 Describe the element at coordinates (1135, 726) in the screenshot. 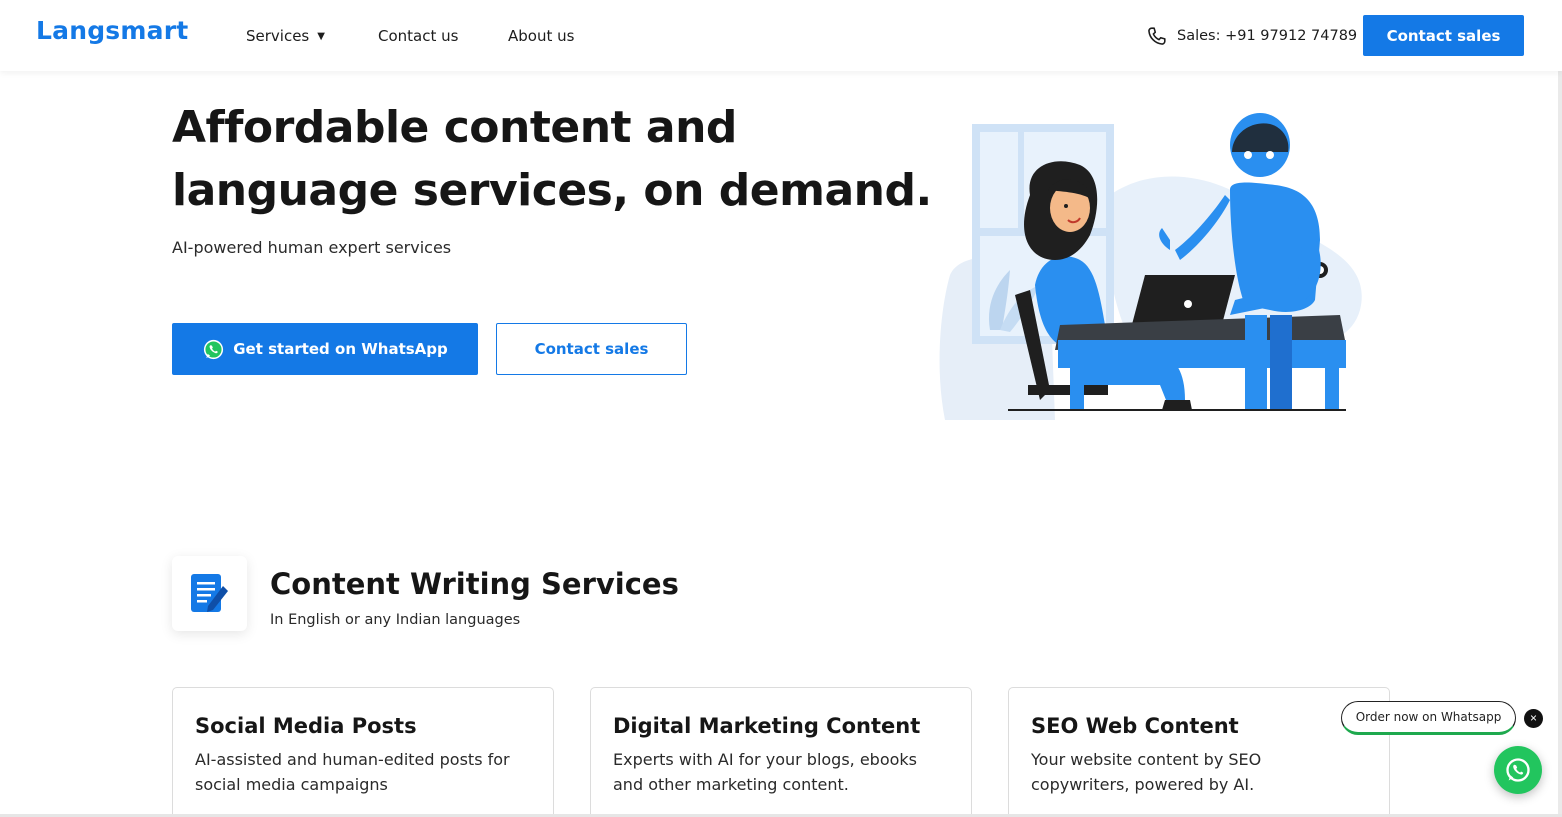

I see `card-title: SEO Web Content` at that location.